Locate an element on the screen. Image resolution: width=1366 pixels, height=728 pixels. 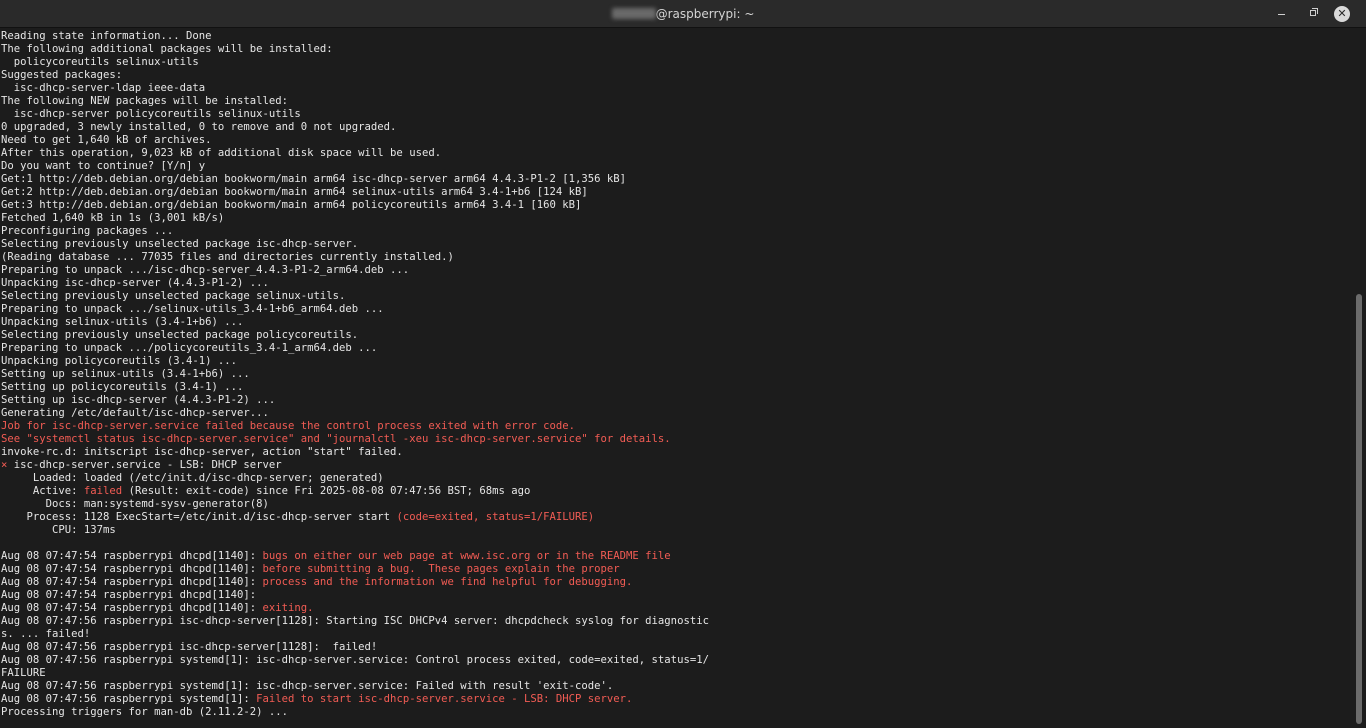
terminal-line: isc-dhcp-server-ldap ieee-data is located at coordinates (675, 88).